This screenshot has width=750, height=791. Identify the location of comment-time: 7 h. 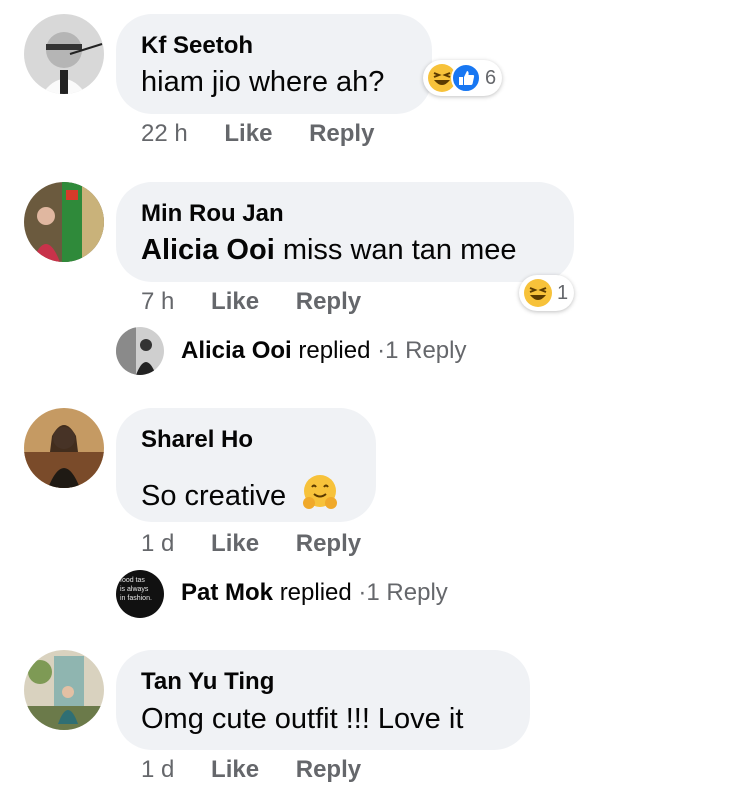
(157, 301).